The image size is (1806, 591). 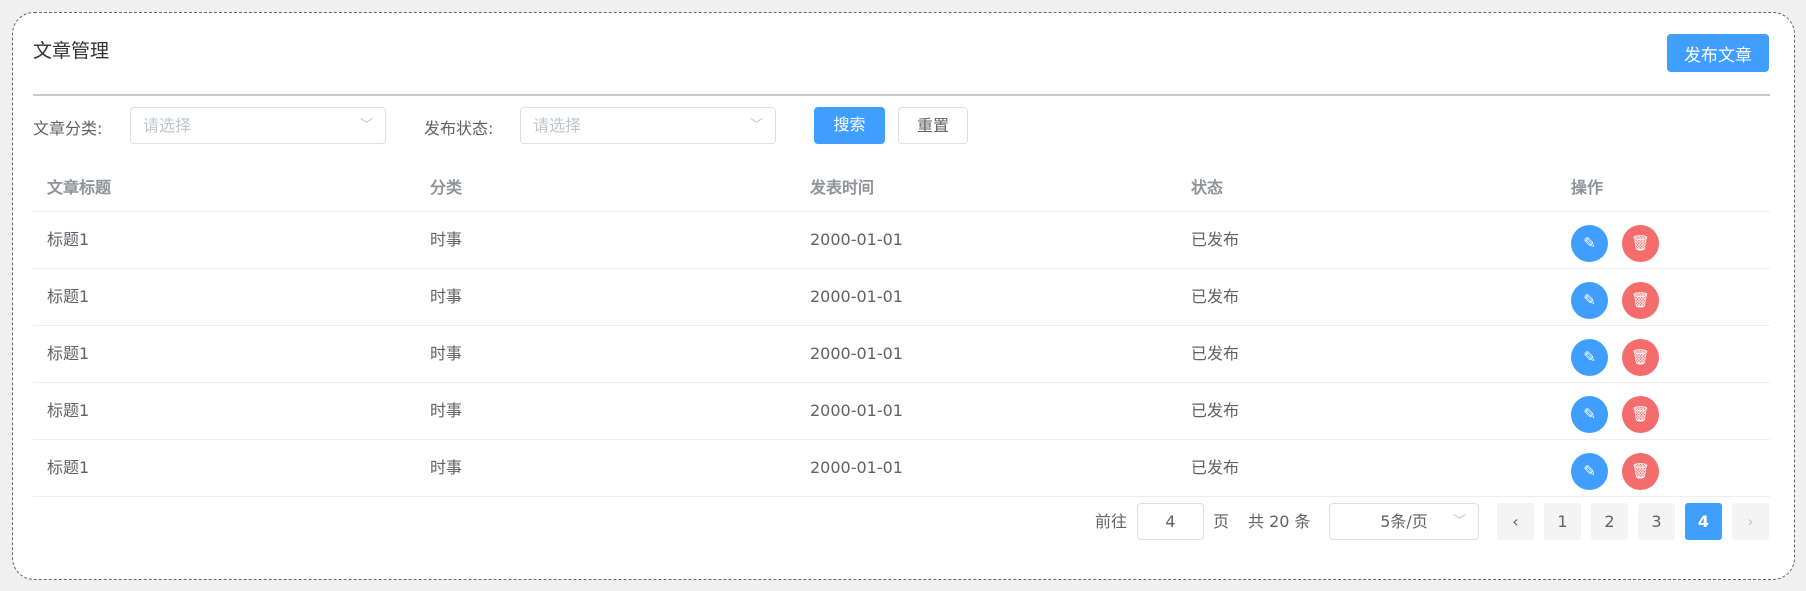 What do you see at coordinates (1562, 521) in the screenshot?
I see `page-1: 1` at bounding box center [1562, 521].